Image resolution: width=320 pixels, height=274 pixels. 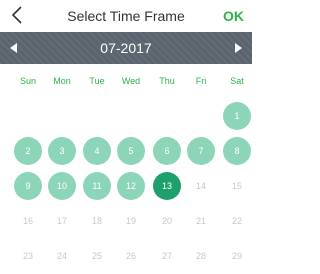 I want to click on day-cell: 18, so click(x=97, y=221).